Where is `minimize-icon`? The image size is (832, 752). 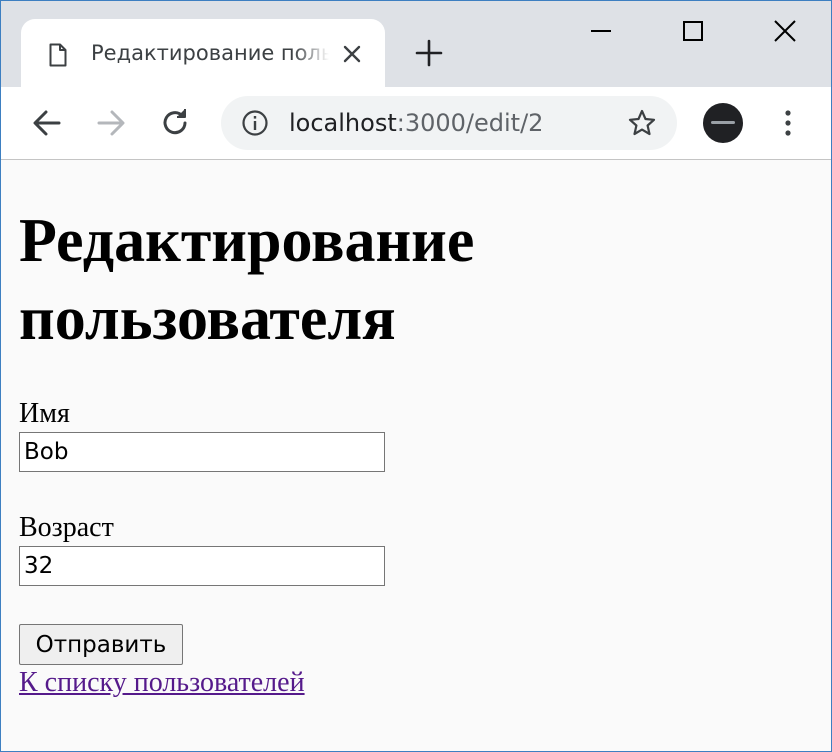
minimize-icon is located at coordinates (601, 31).